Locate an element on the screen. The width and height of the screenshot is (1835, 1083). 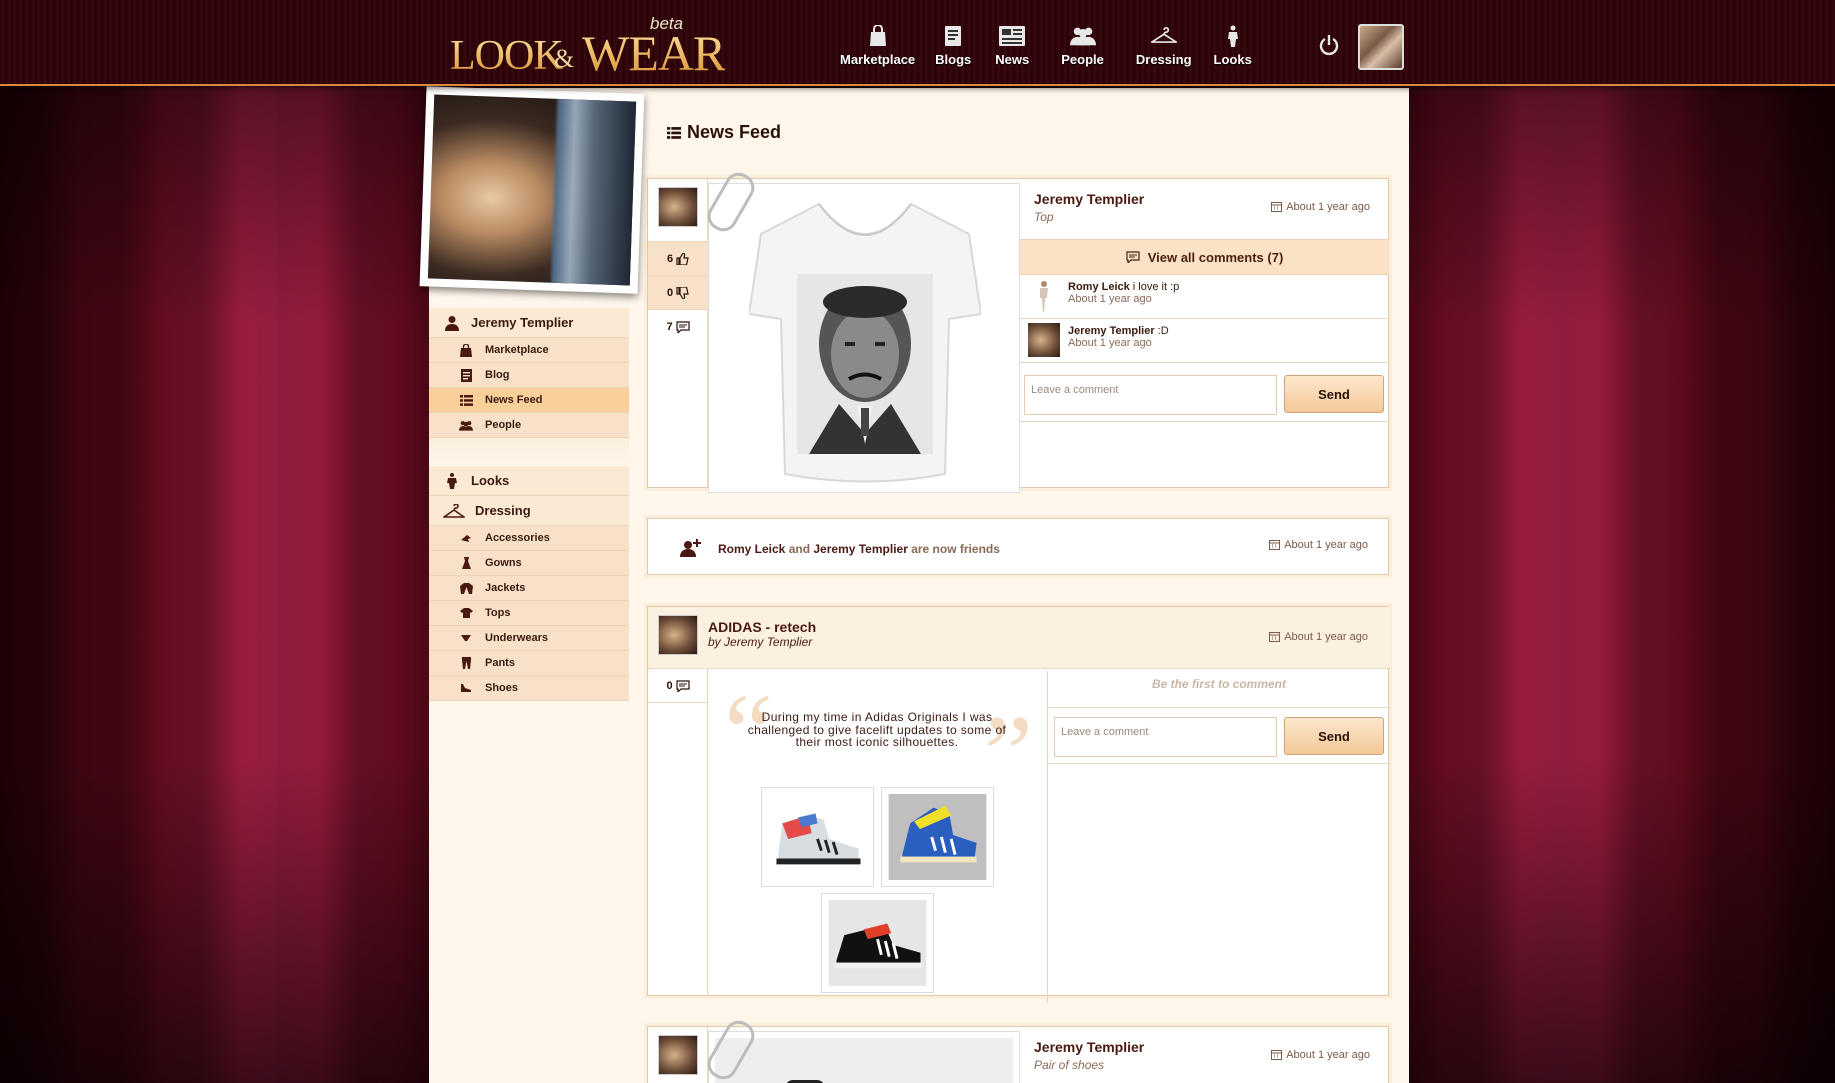
vote-column: 0 is located at coordinates (678, 832).